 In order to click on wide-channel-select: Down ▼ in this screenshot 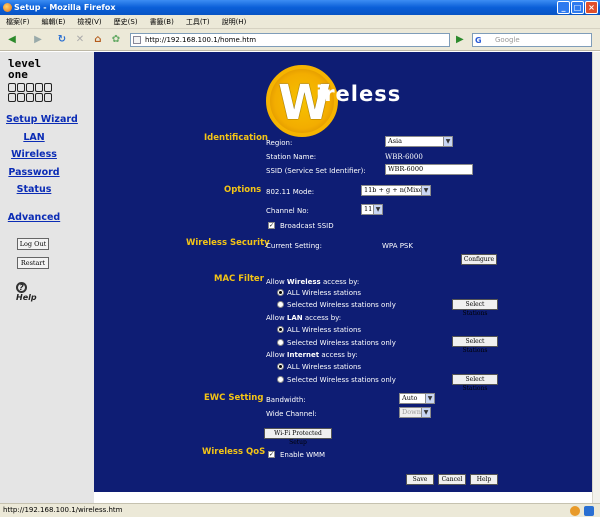, I will do `click(415, 412)`.